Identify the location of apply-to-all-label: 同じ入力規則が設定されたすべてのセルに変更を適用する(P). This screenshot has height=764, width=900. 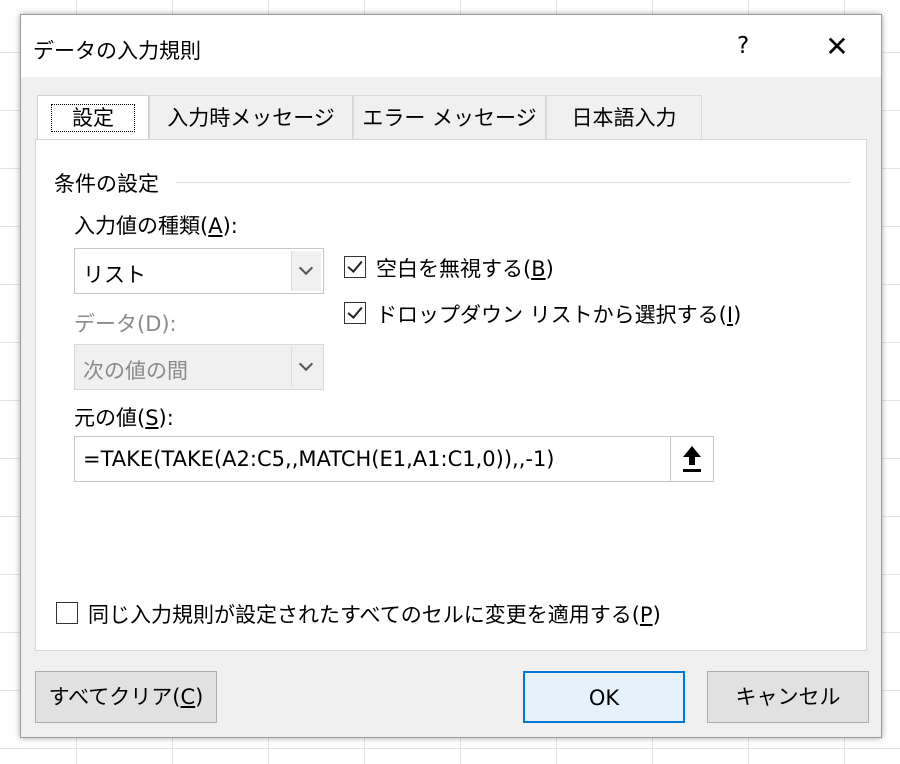
(374, 614).